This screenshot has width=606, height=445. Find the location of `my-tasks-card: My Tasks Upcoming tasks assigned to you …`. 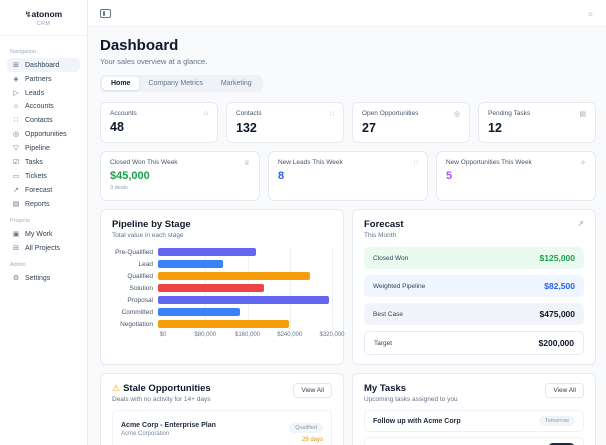

my-tasks-card: My Tasks Upcoming tasks assigned to you … is located at coordinates (474, 409).